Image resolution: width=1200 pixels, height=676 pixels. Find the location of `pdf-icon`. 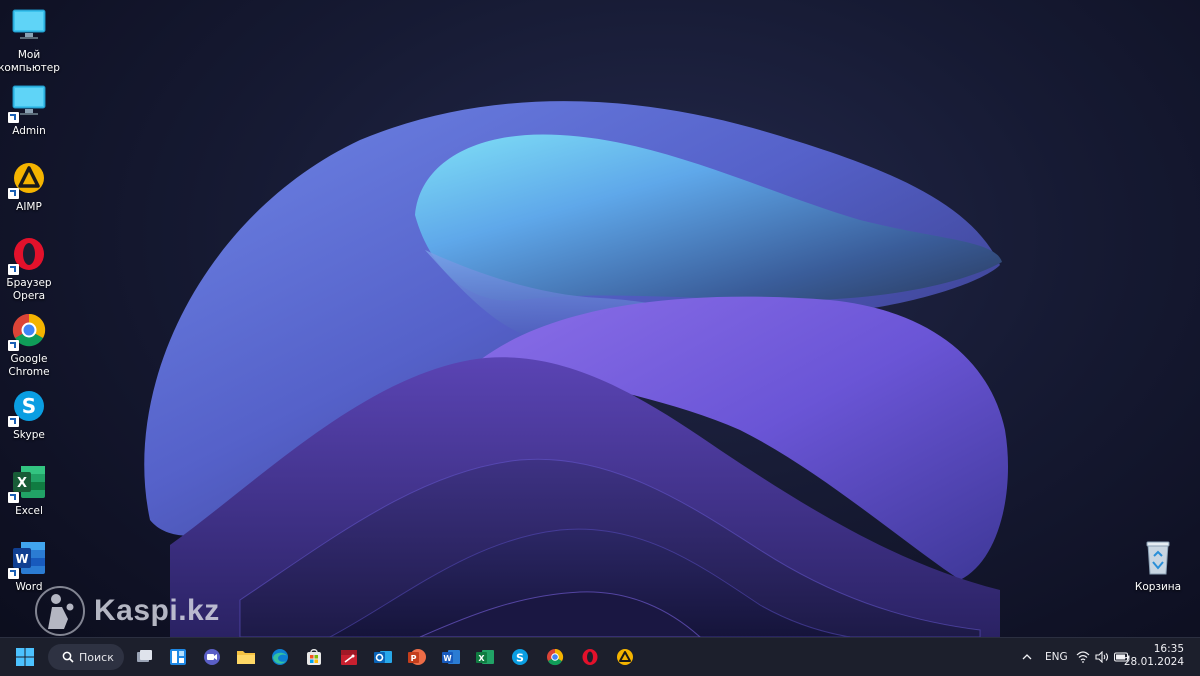

pdf-icon is located at coordinates (349, 657).